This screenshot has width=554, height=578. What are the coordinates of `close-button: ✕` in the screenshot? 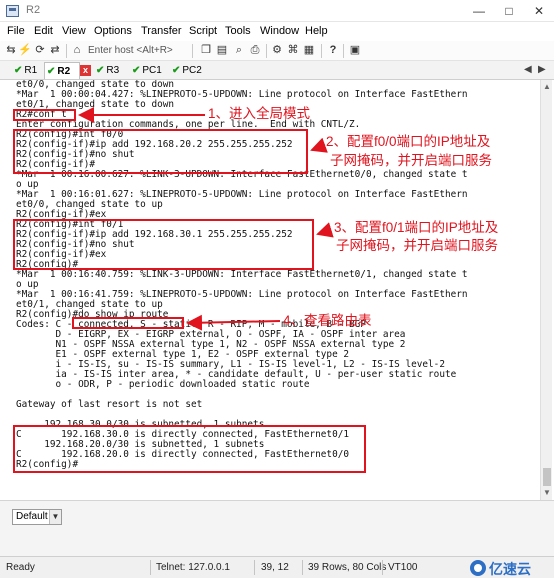 It's located at (539, 11).